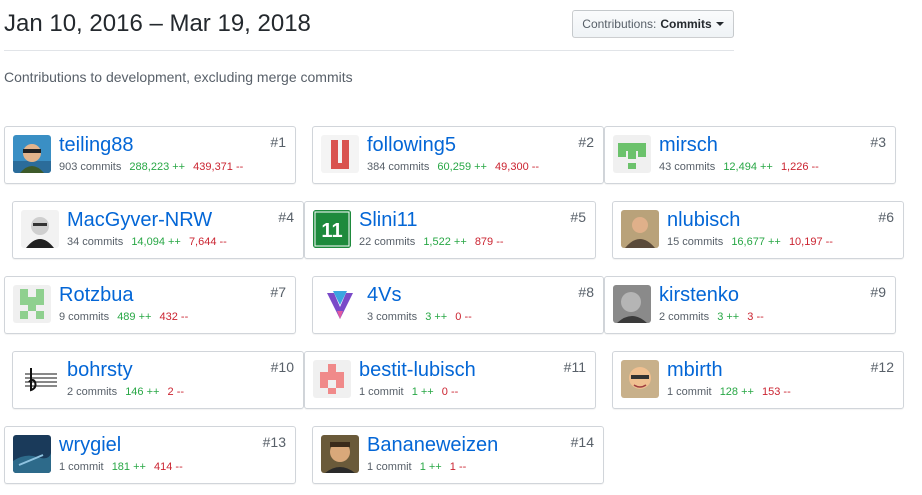 The height and width of the screenshot is (495, 922). I want to click on contributor-rank: #1, so click(278, 142).